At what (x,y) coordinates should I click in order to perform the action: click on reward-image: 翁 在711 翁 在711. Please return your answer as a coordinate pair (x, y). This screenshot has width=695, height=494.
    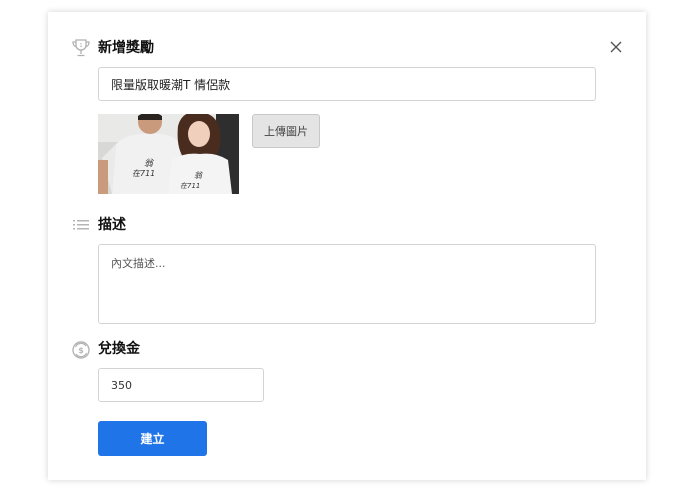
    Looking at the image, I should click on (168, 154).